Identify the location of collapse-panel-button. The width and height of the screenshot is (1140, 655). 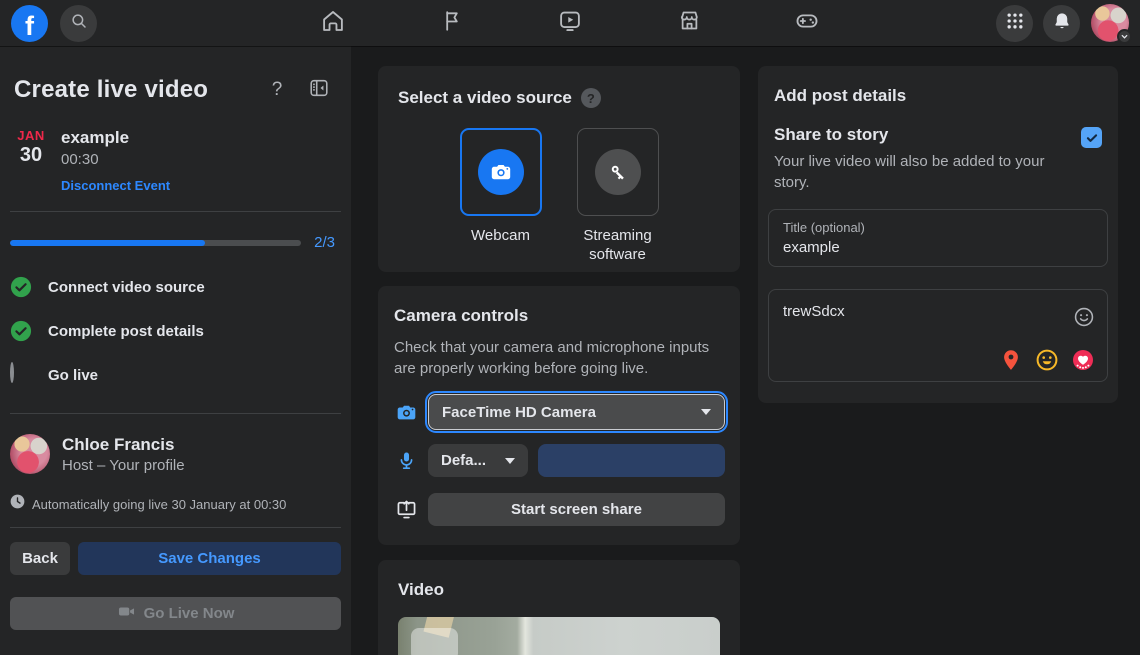
(319, 90).